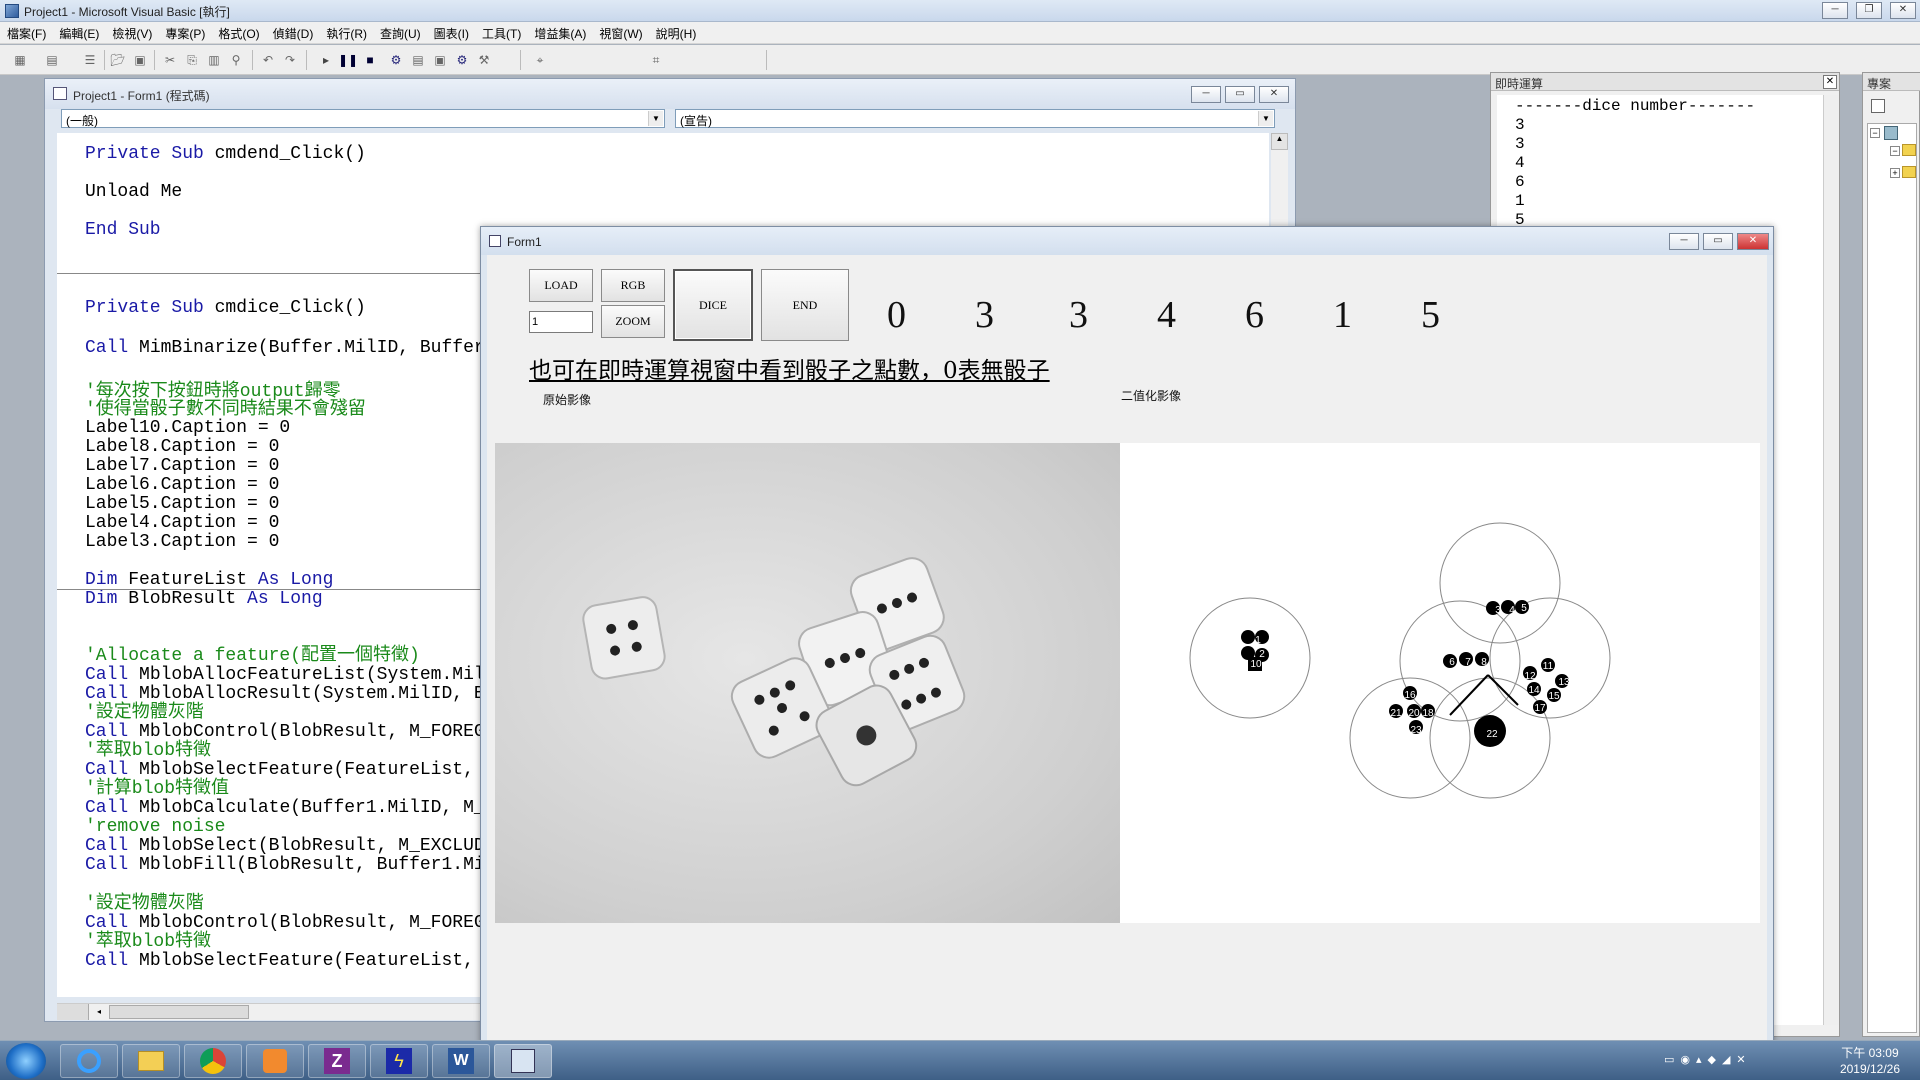  Describe the element at coordinates (90, 60) in the screenshot. I see `menu-editor-icon: ☰` at that location.